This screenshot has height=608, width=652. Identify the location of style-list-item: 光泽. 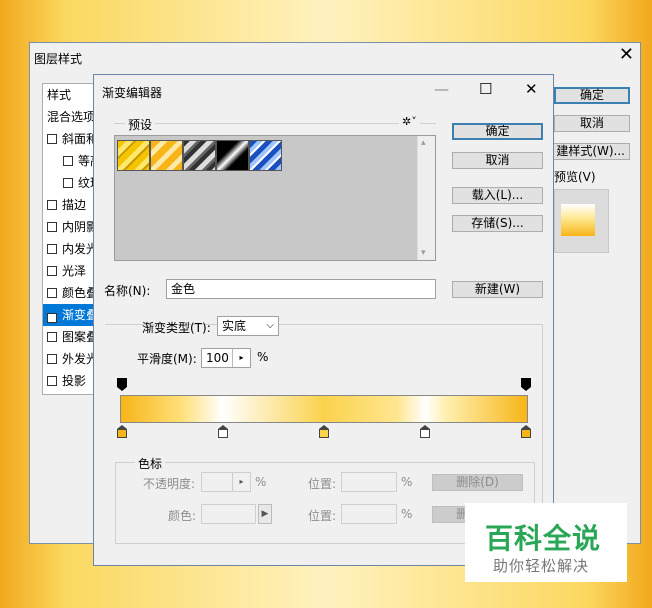
(69, 271).